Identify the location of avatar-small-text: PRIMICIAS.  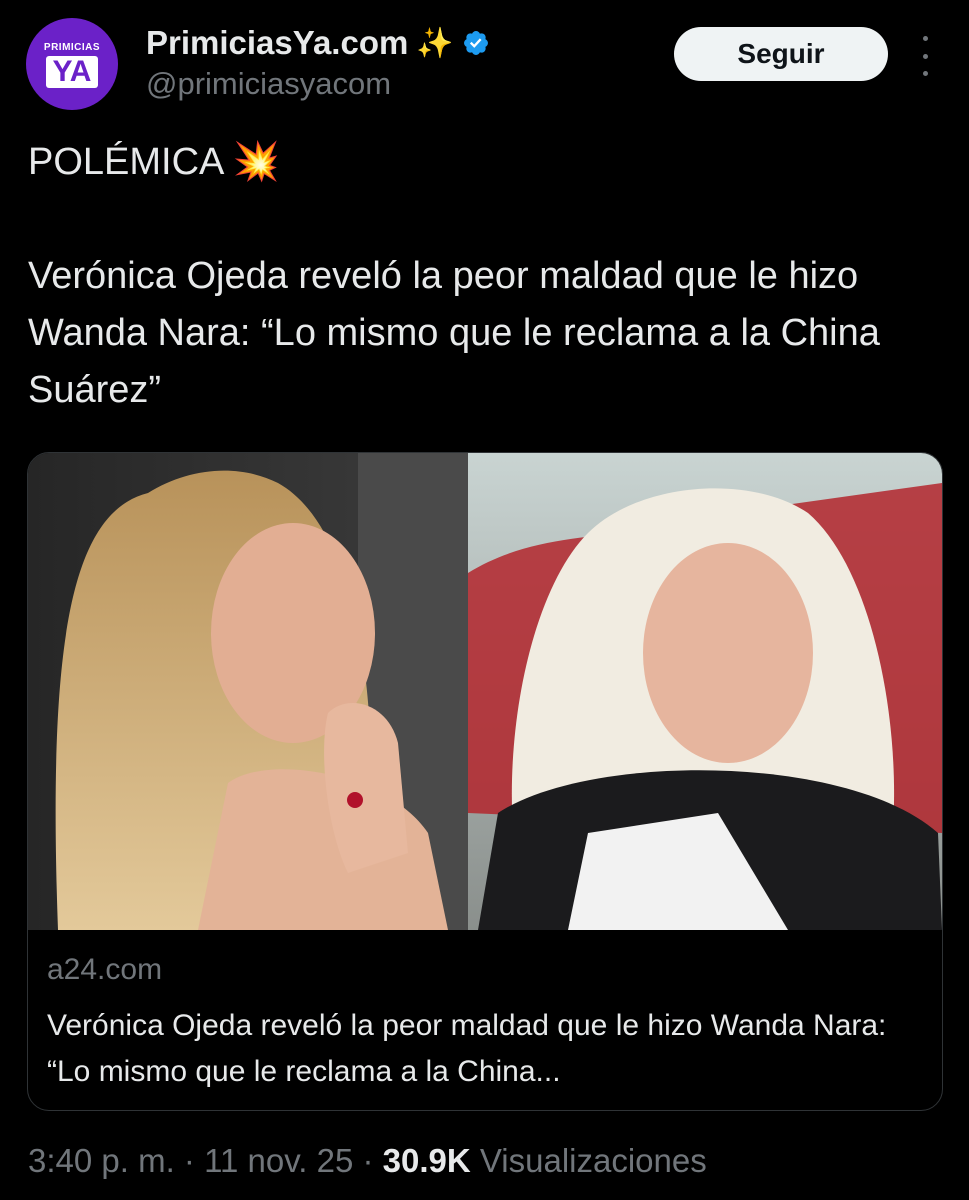
(72, 47).